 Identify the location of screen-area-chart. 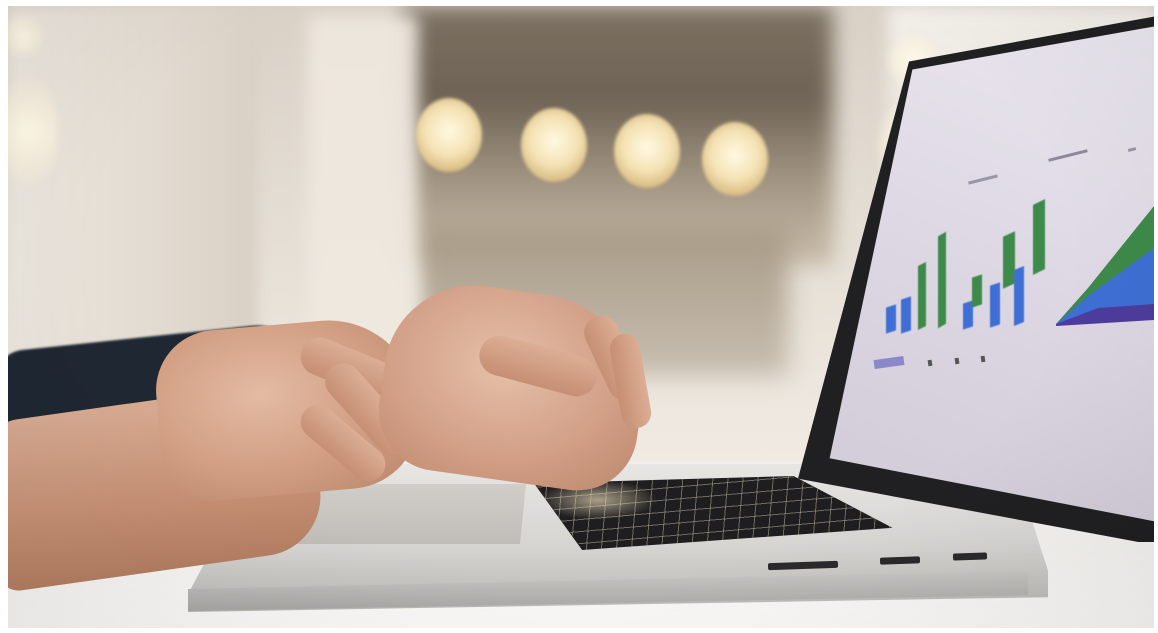
(1105, 266).